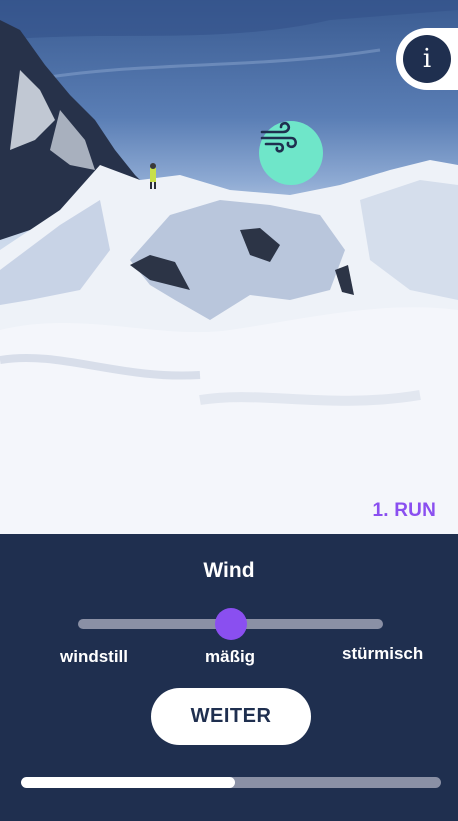  What do you see at coordinates (230, 656) in the screenshot?
I see `option-label-maessig: mäßig` at bounding box center [230, 656].